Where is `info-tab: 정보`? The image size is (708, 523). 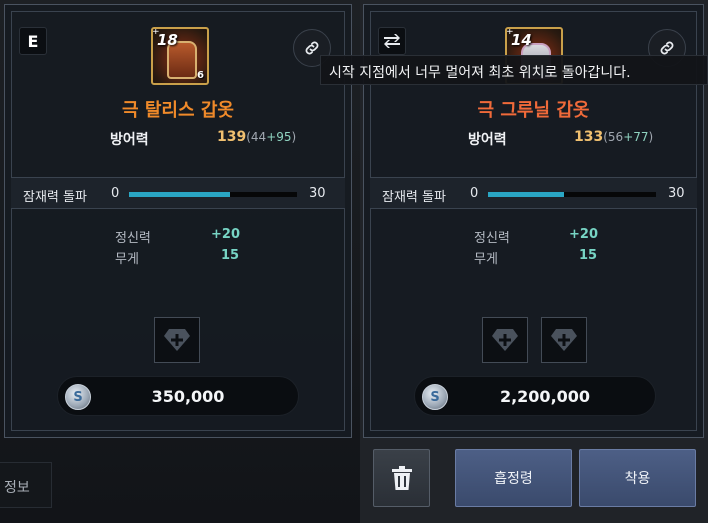
info-tab: 정보 is located at coordinates (26, 485).